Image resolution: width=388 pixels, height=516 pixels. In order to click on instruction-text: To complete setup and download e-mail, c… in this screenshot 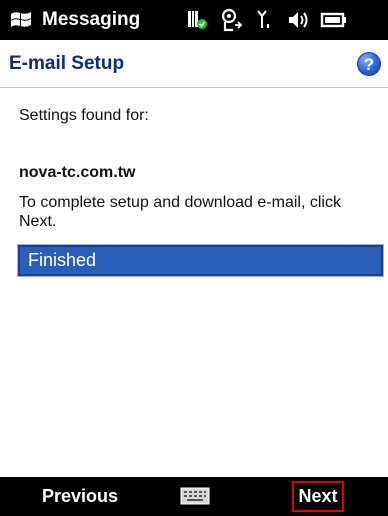, I will do `click(180, 212)`.